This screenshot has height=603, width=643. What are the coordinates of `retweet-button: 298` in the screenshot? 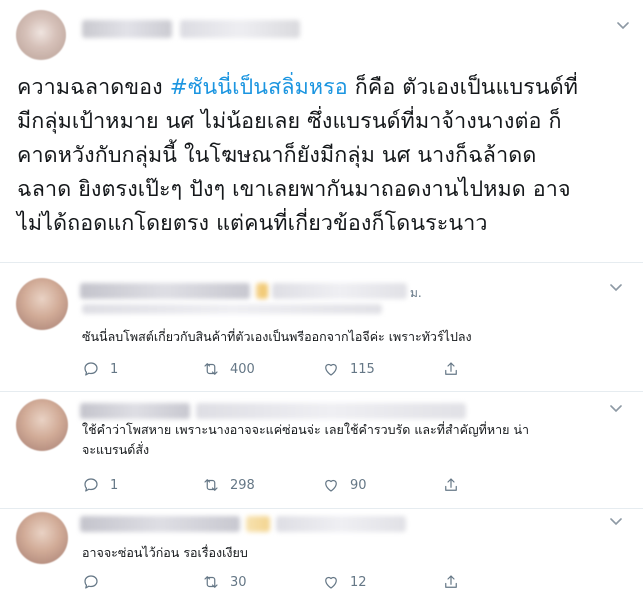 It's located at (228, 485).